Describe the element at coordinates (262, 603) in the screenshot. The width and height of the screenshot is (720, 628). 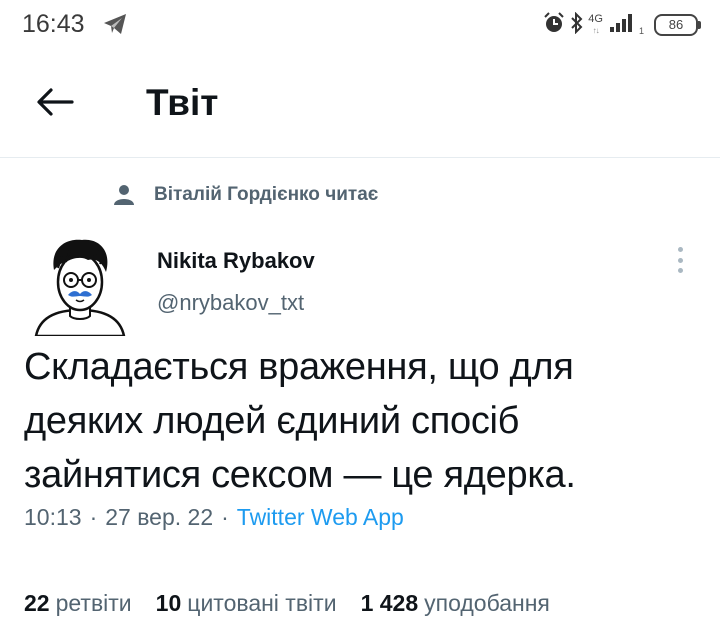
I see `quotes-label: цитовані твіти` at that location.